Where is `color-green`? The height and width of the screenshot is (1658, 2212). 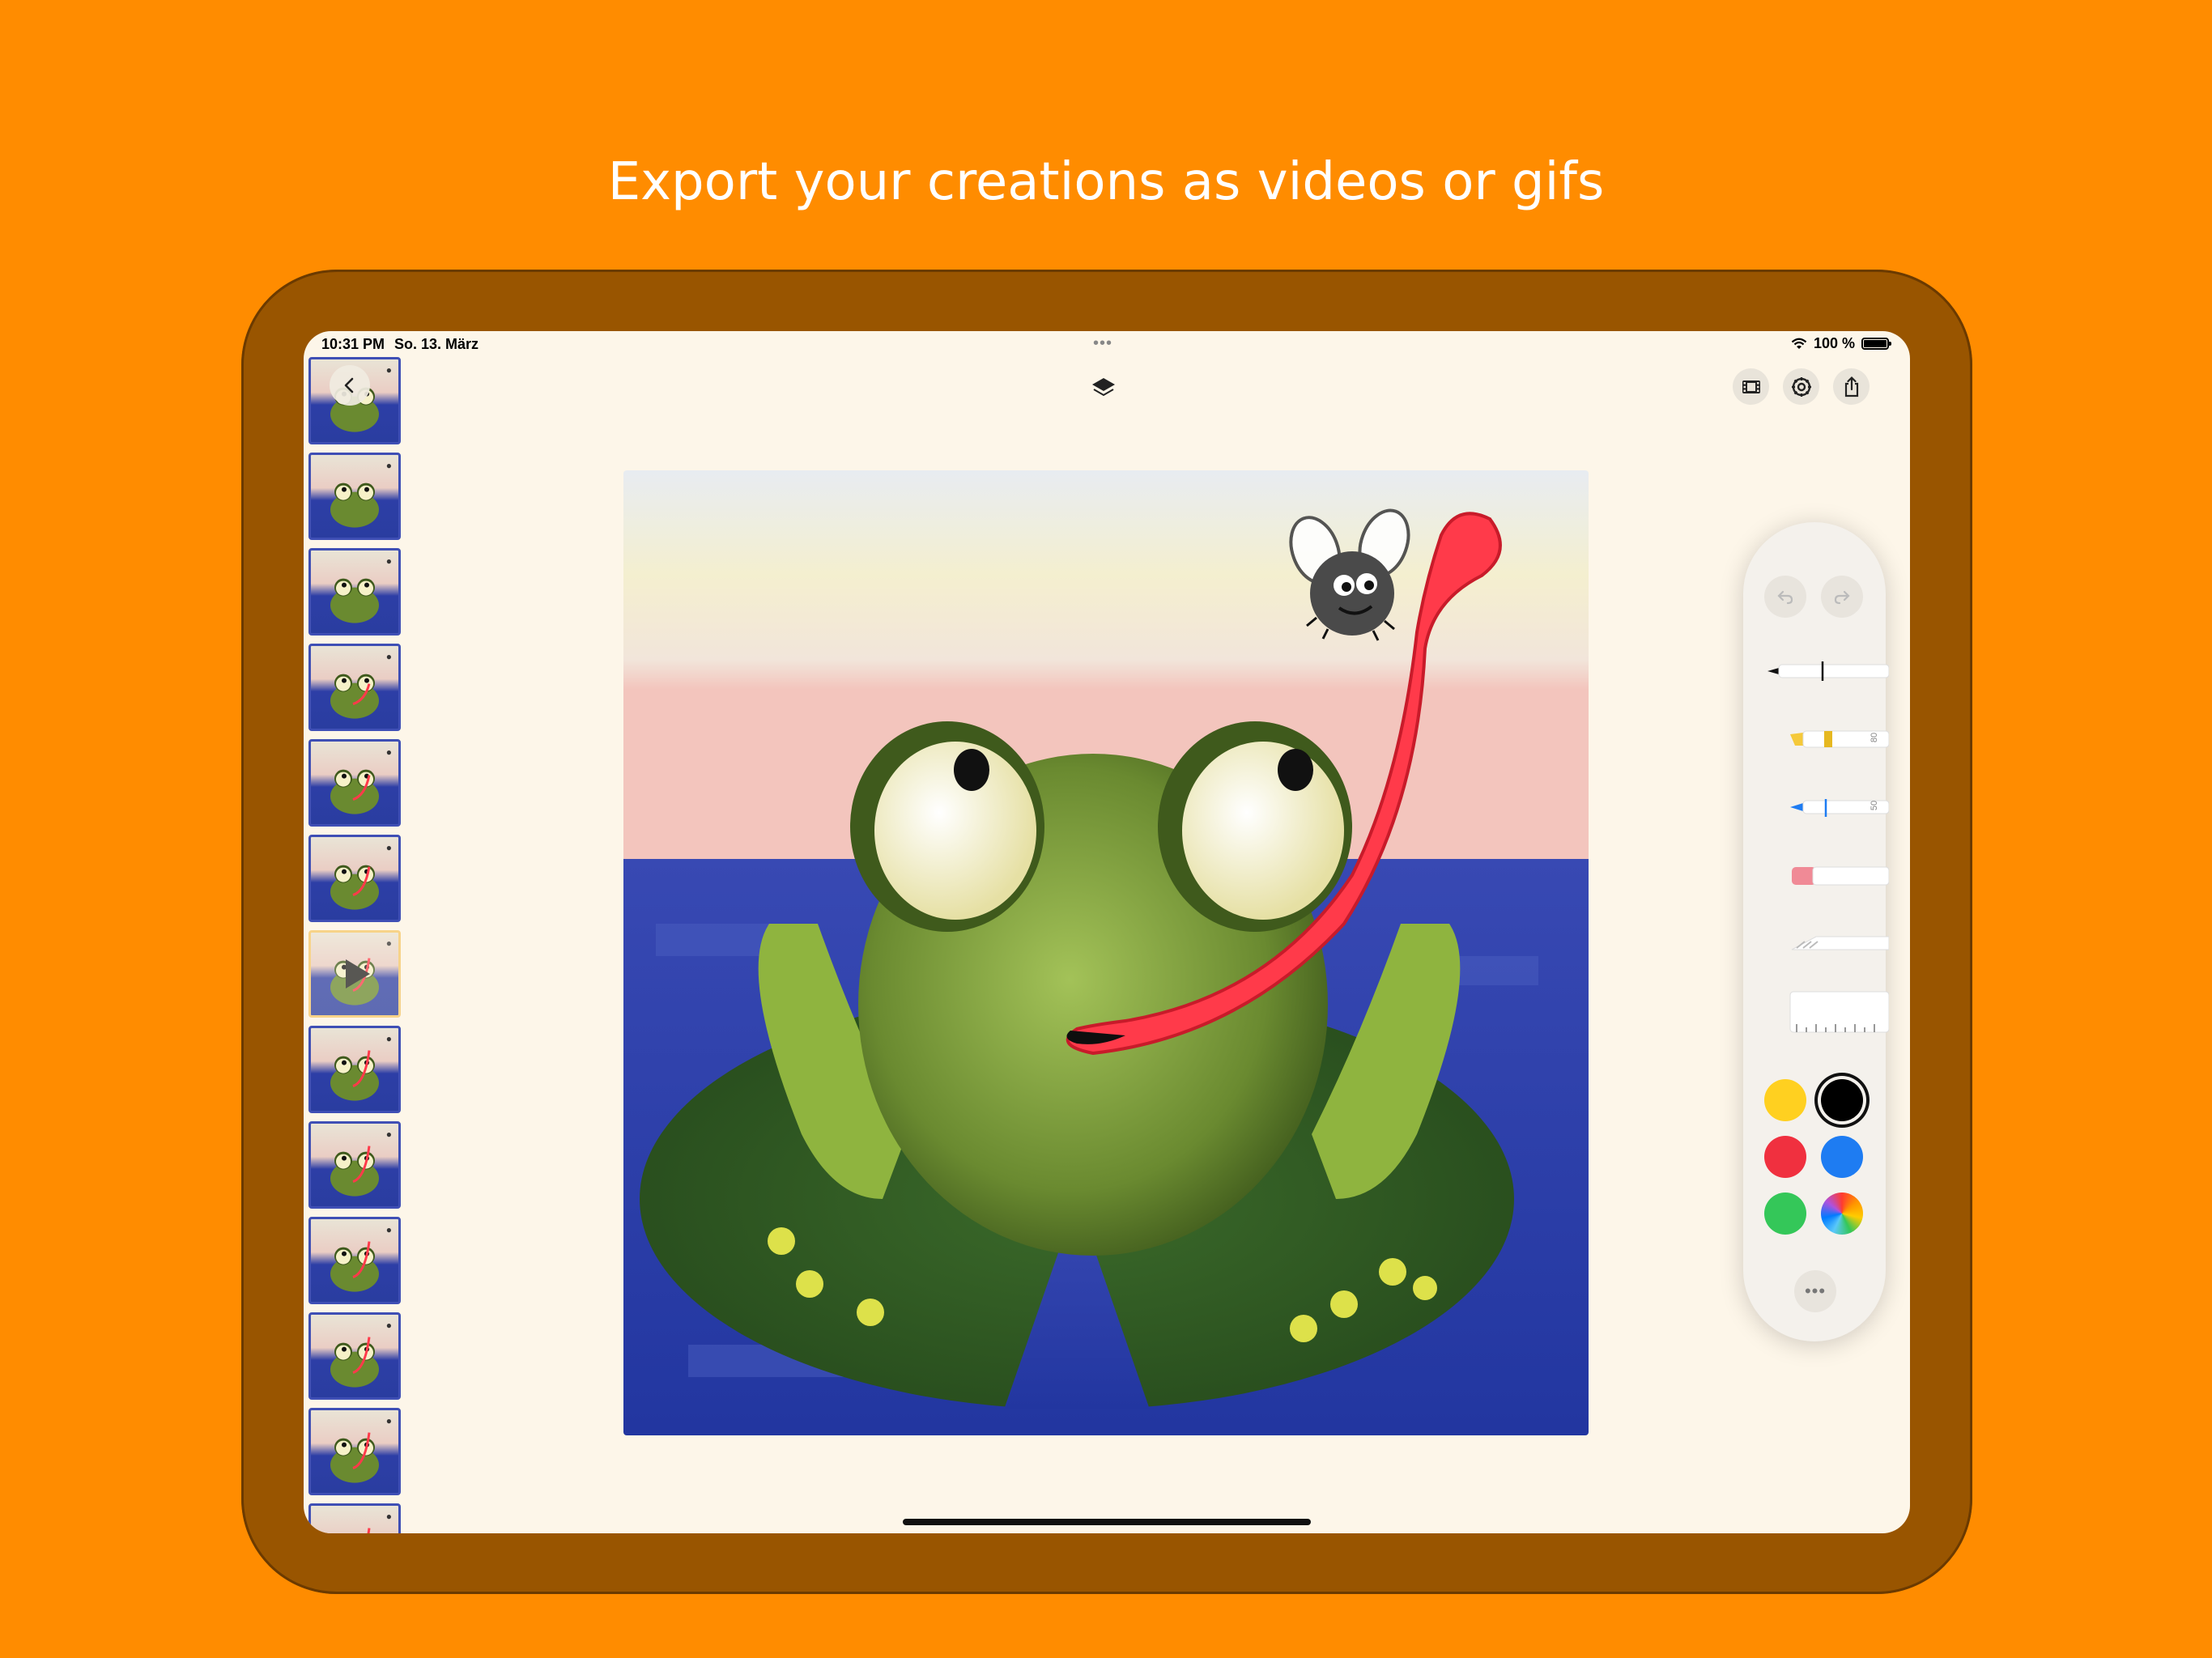 color-green is located at coordinates (1785, 1213).